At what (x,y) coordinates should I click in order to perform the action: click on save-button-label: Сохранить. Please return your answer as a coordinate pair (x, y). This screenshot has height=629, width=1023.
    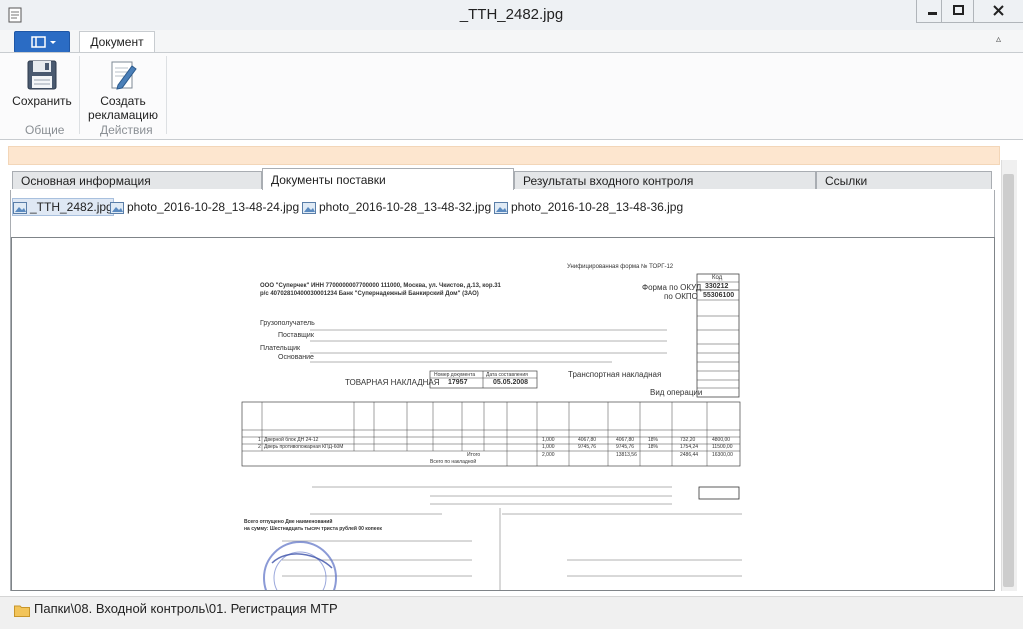
    Looking at the image, I should click on (42, 101).